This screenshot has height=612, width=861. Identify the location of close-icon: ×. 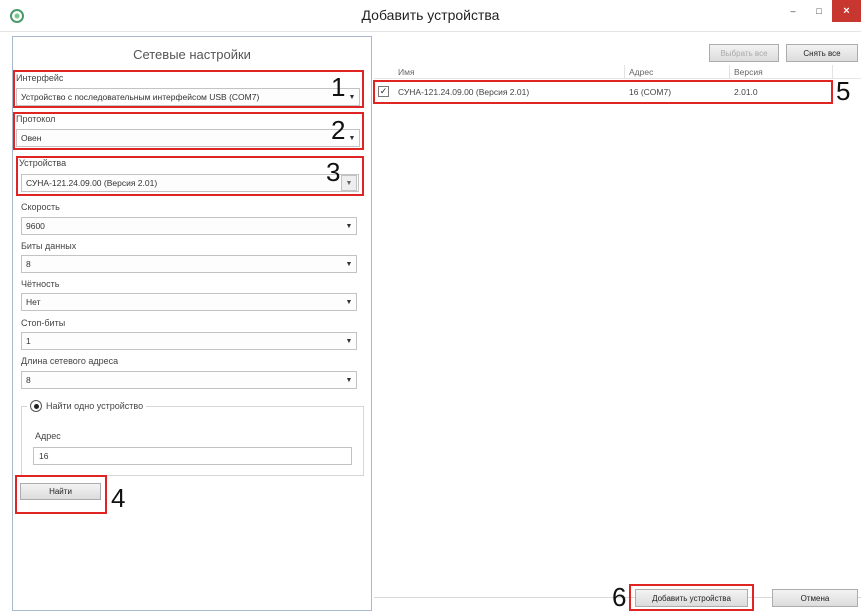
(846, 11).